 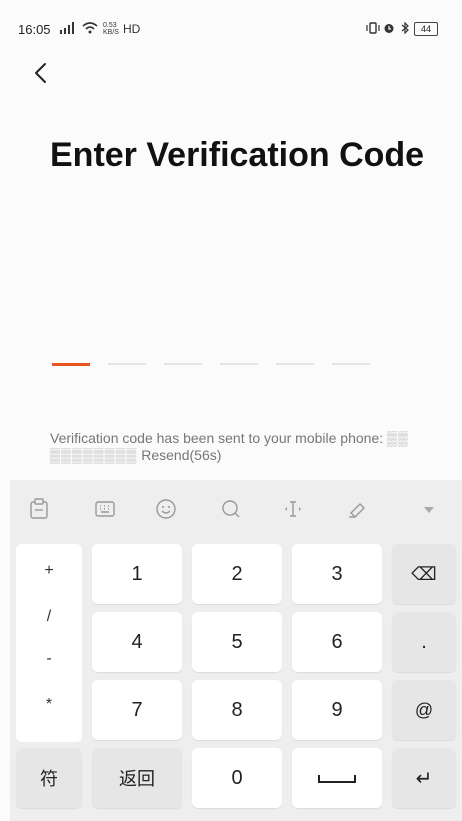 I want to click on key-1: 1, so click(x=137, y=574).